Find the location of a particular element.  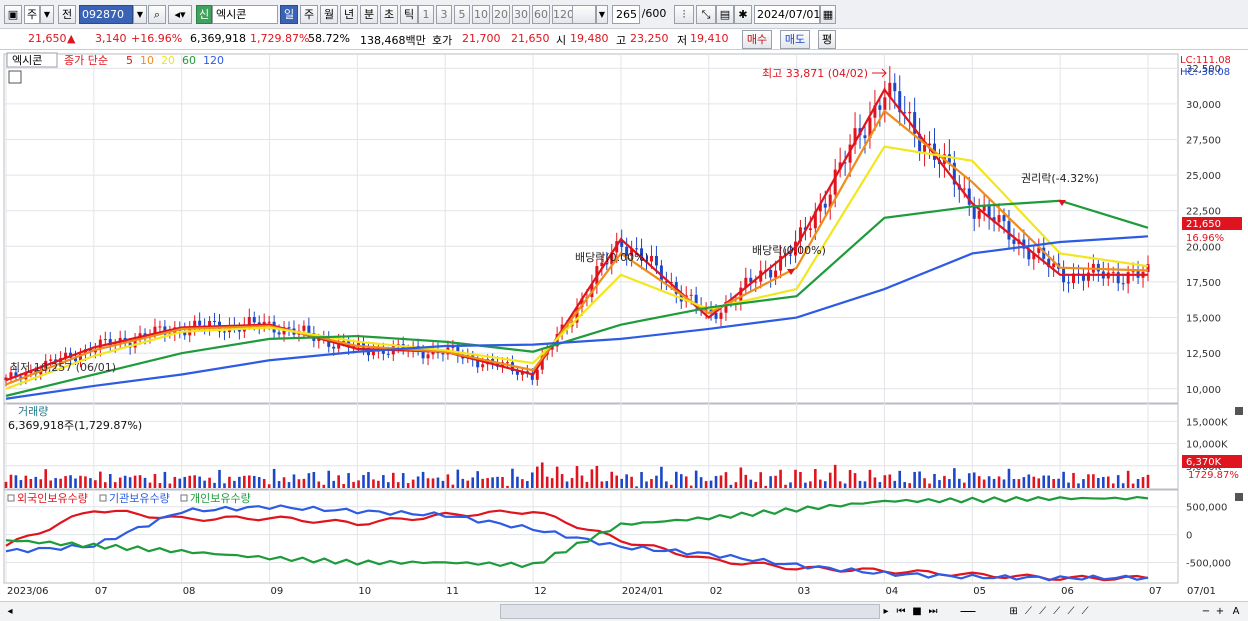

current-price-tag-text: 21,650 is located at coordinates (1203, 224).